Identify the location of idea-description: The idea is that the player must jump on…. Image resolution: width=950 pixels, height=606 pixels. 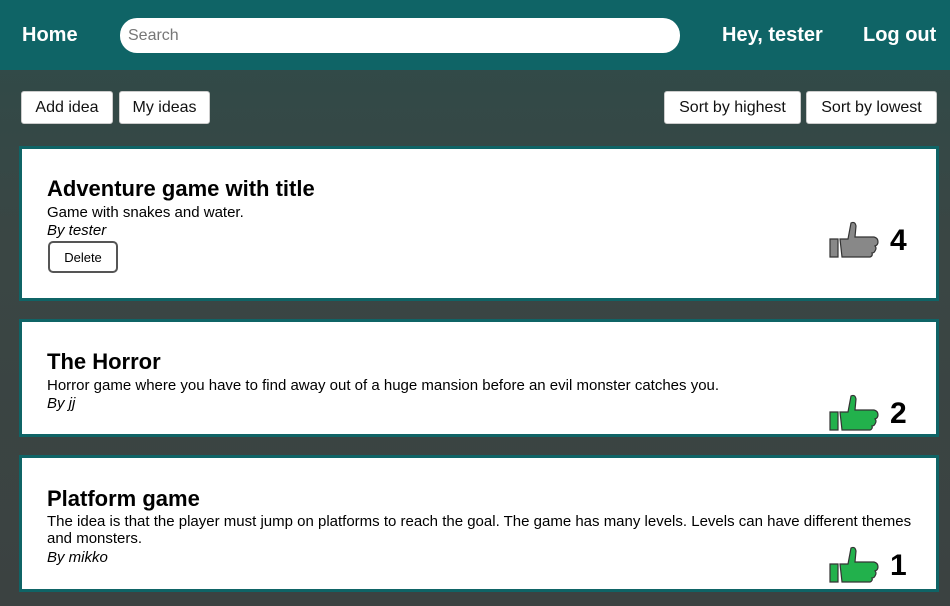
(479, 530).